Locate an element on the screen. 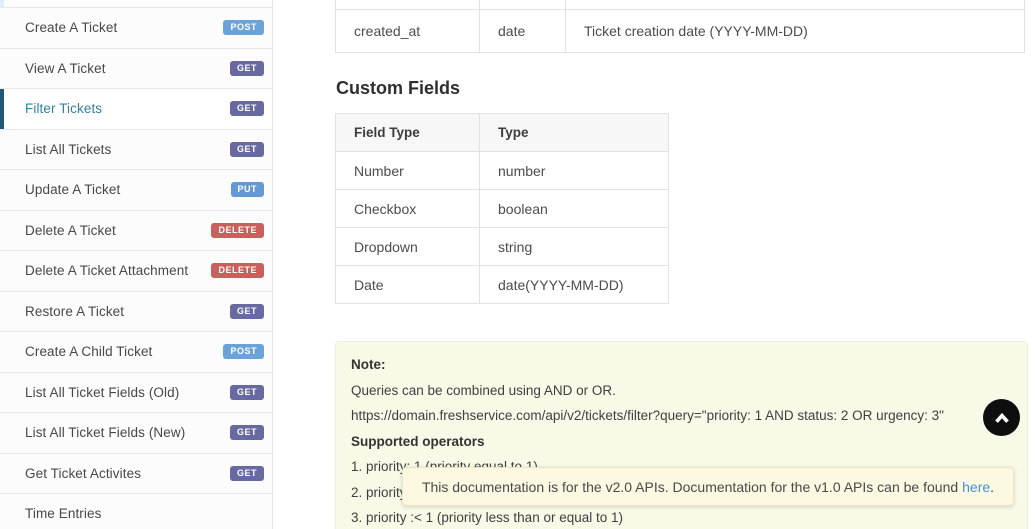  sidebar-item-list-all-ticket-fields-new: List All Ticket Fields (New) GET is located at coordinates (136, 433).